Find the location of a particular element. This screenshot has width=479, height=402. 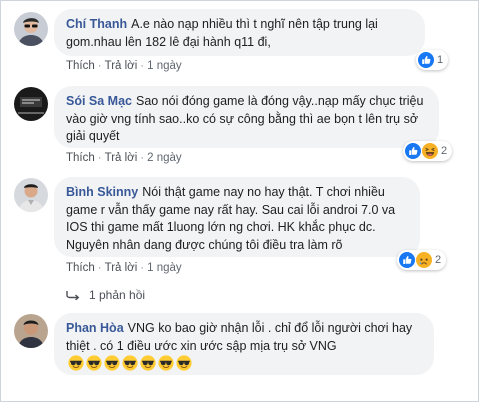

sad-icon is located at coordinates (424, 260).